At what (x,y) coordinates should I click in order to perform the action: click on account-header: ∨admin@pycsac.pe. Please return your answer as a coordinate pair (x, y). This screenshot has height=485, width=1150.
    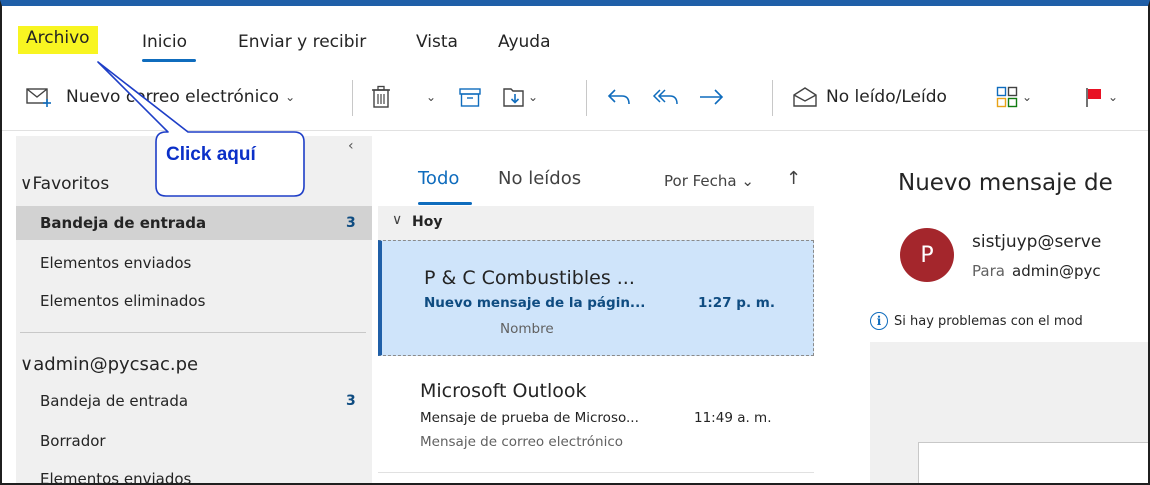
    Looking at the image, I should click on (109, 364).